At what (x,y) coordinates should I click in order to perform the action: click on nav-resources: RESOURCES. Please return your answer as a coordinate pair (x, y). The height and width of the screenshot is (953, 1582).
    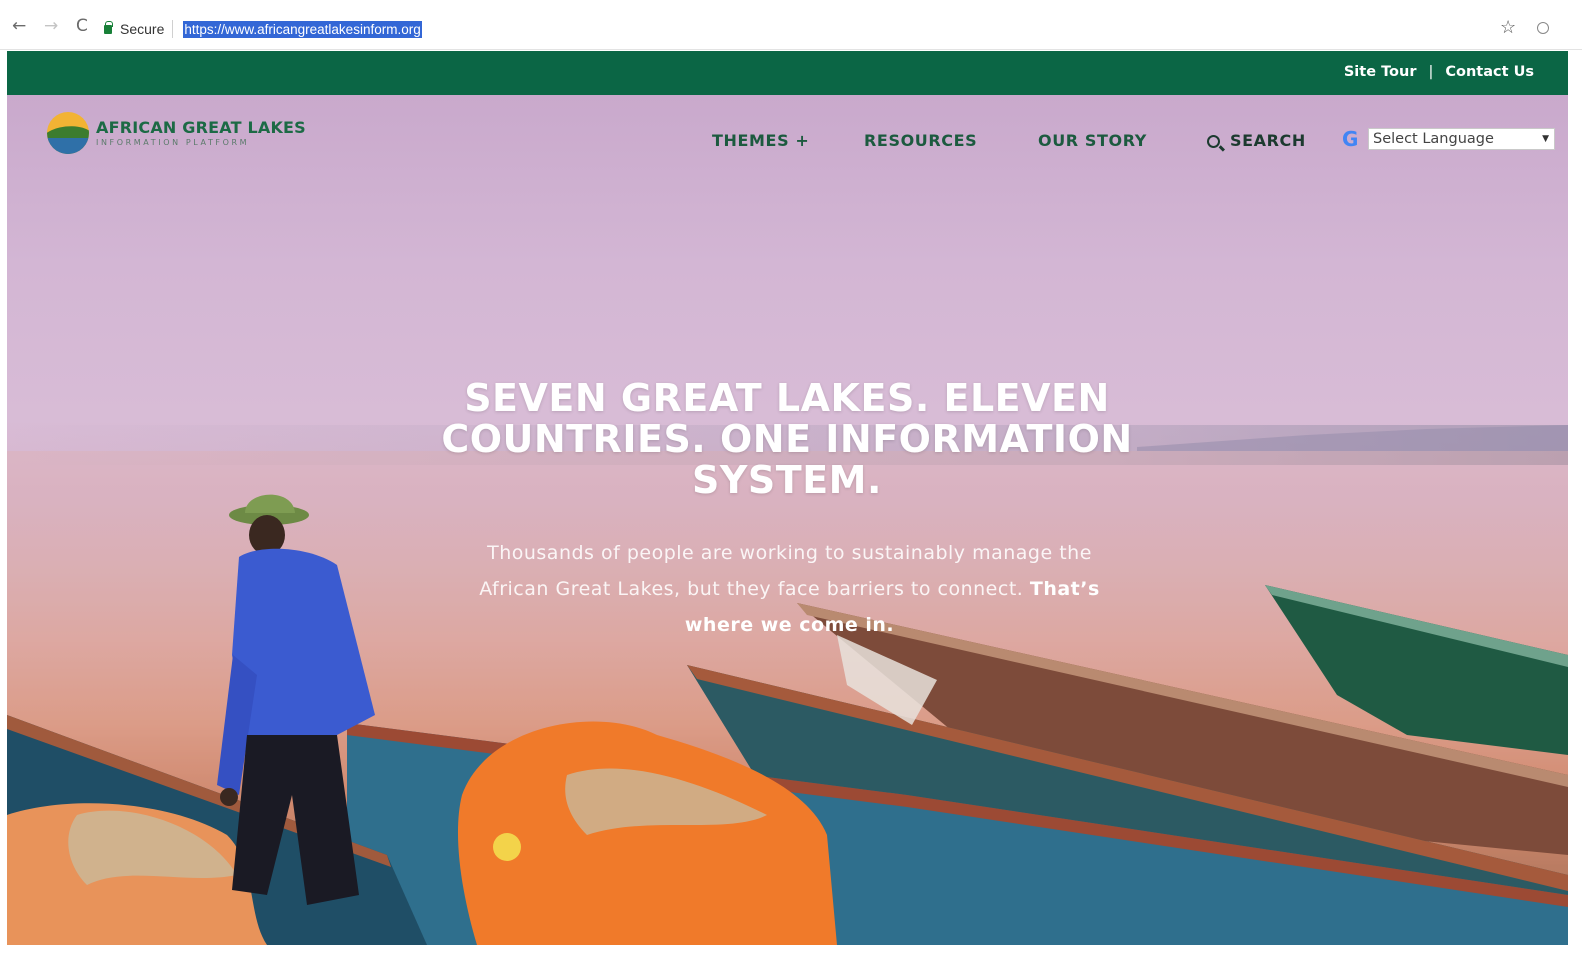
    Looking at the image, I should click on (951, 140).